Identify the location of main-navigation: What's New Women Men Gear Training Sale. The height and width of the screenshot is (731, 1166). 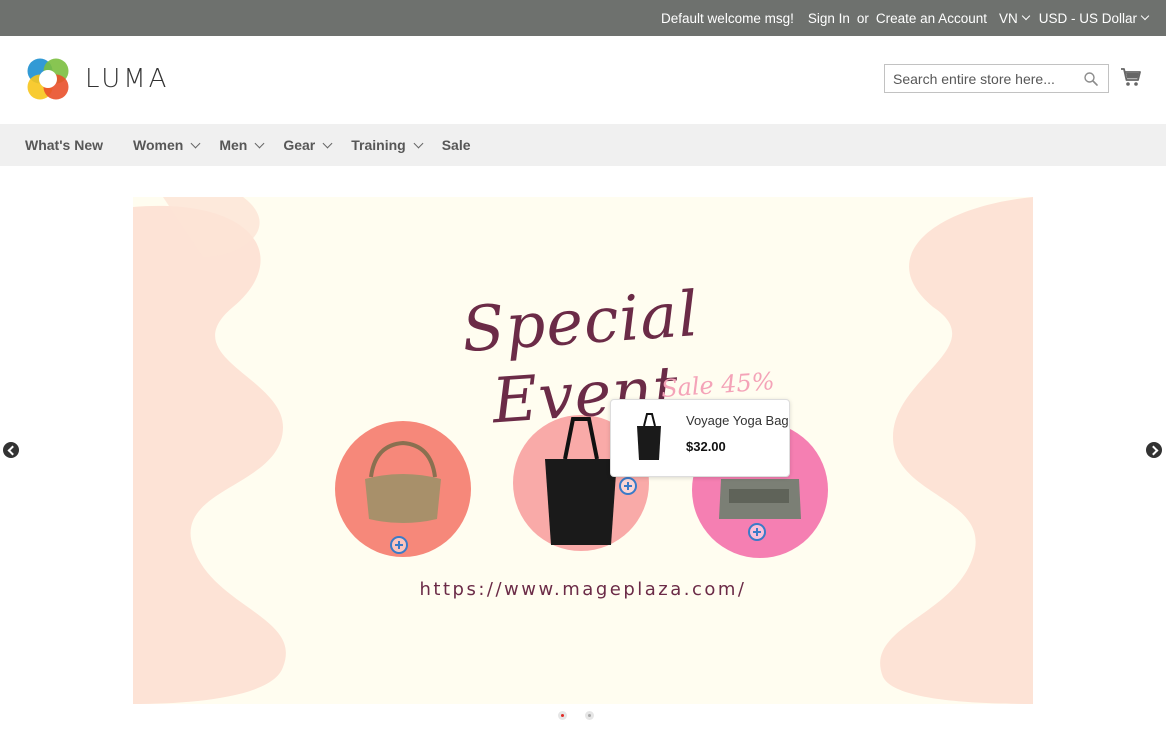
(583, 145).